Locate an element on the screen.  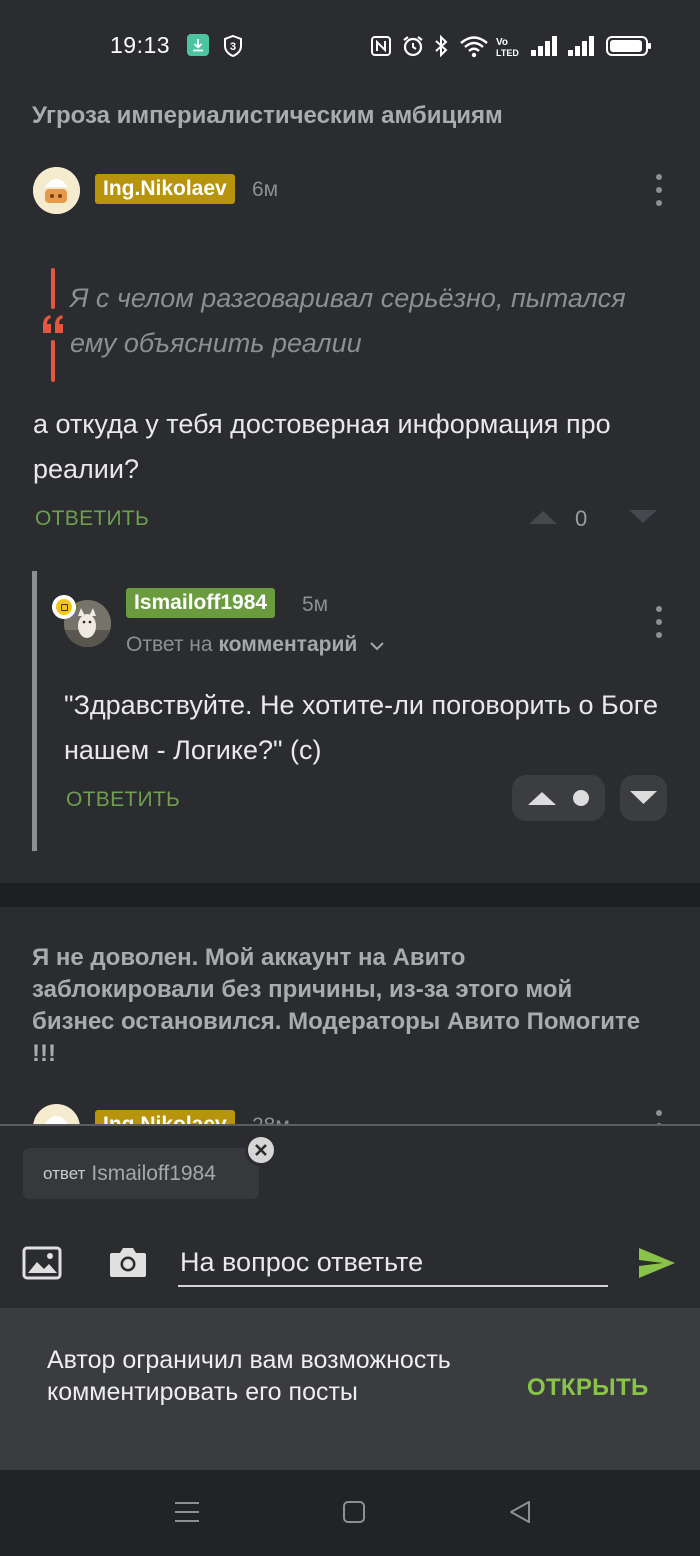
comment-input-wrapper is located at coordinates (393, 1263).